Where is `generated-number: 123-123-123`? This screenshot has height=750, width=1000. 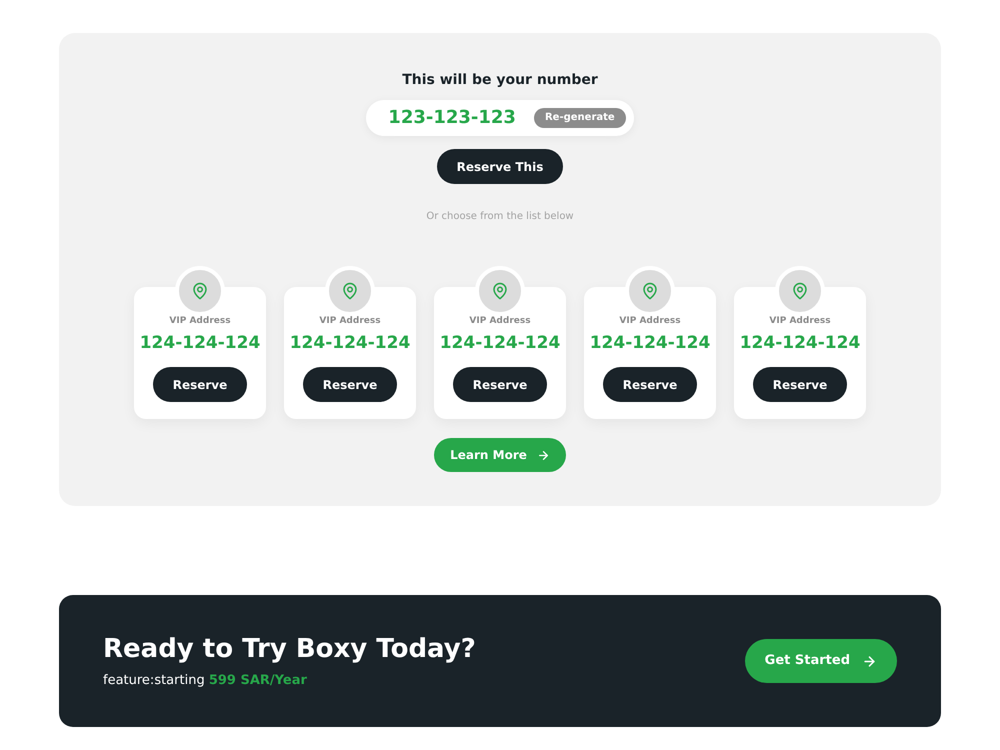
generated-number: 123-123-123 is located at coordinates (452, 118).